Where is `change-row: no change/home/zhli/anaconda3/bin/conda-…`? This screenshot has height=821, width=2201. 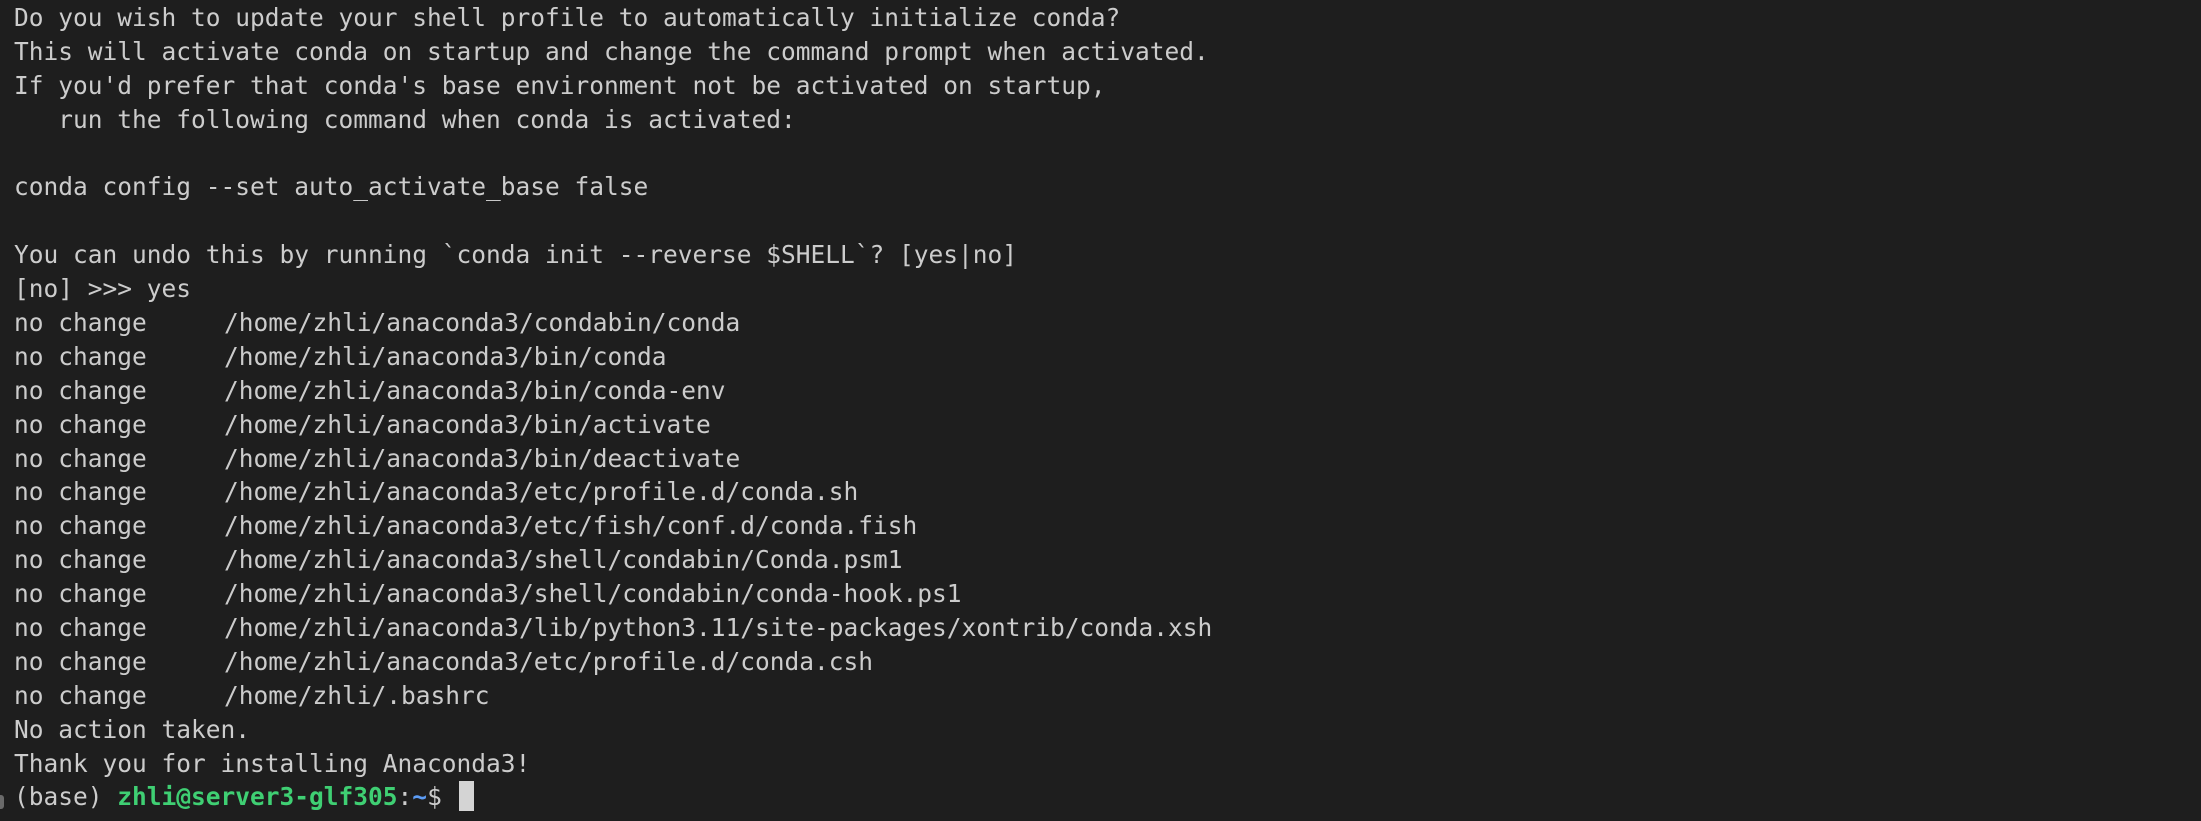
change-row: no change/home/zhli/anaconda3/bin/conda-… is located at coordinates (1107, 391).